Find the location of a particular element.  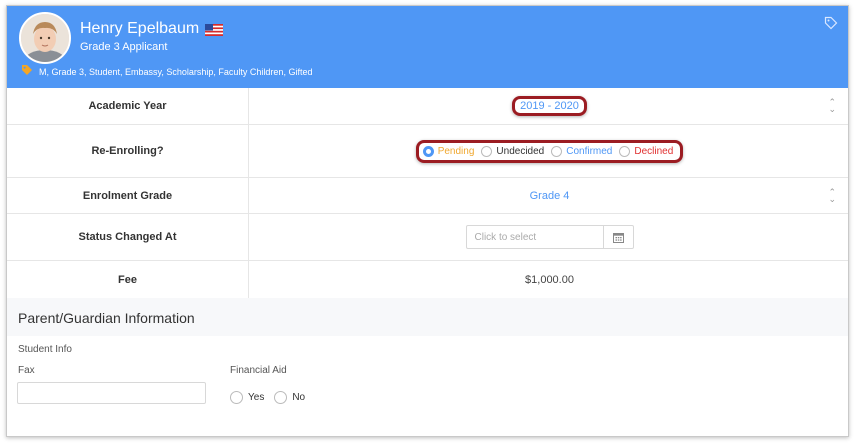

fee-value: $1,000.00 is located at coordinates (549, 279).